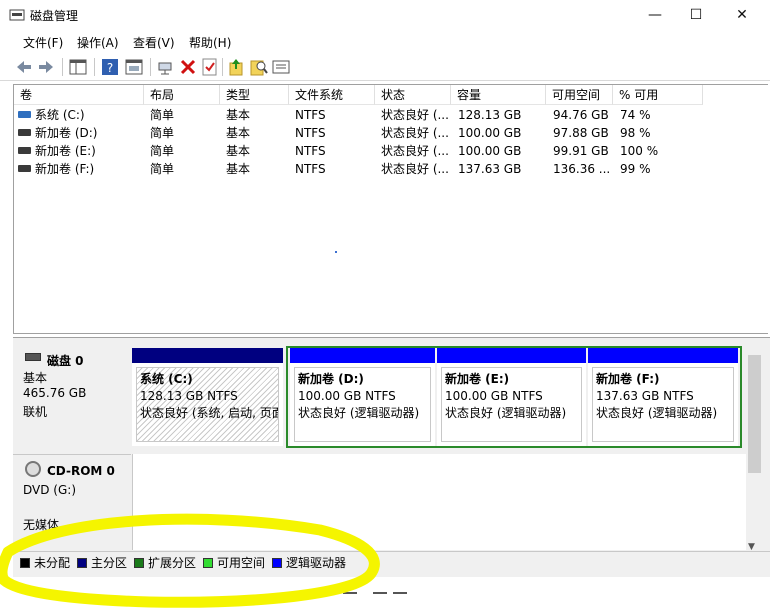  Describe the element at coordinates (490, 169) in the screenshot. I see `cell-capacity: 137.63 GB` at that location.